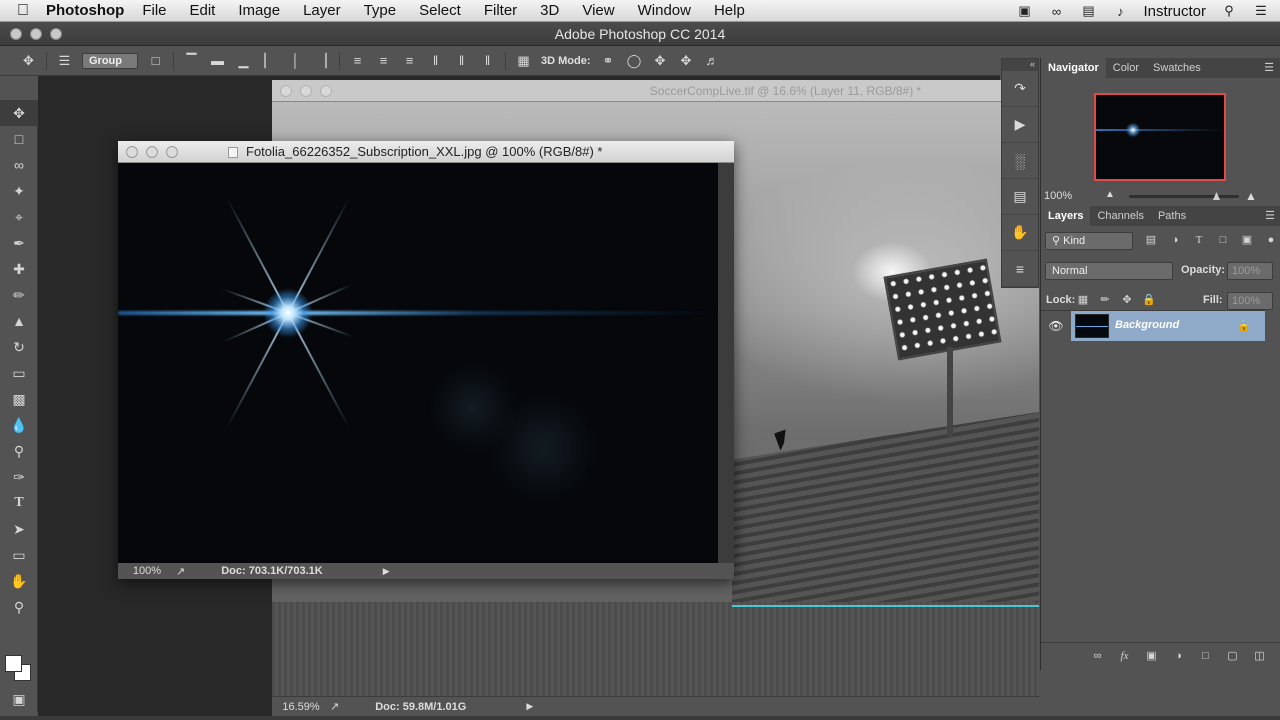 This screenshot has width=1280, height=720. I want to click on zoom-tool: ⚲, so click(19, 607).